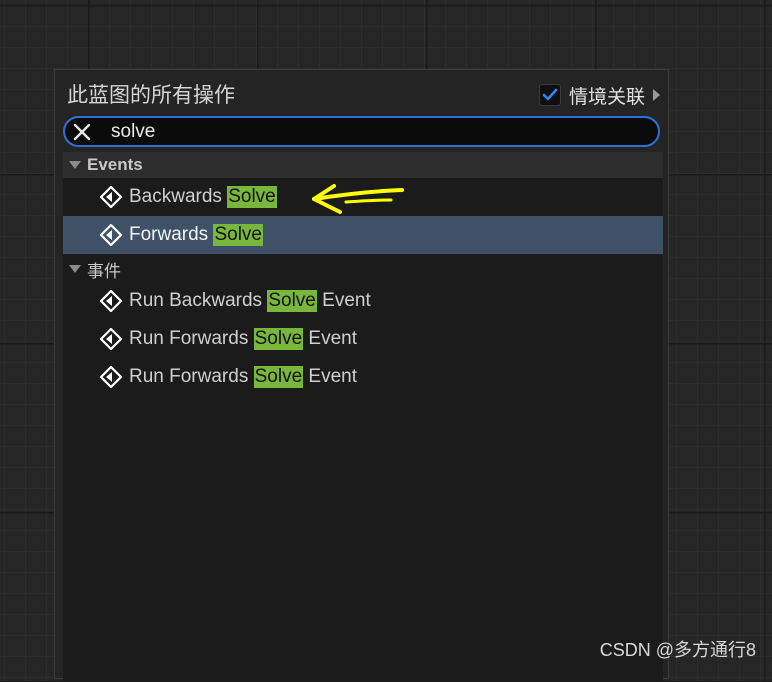 This screenshot has height=682, width=772. Describe the element at coordinates (198, 300) in the screenshot. I see `item-text-prefix: Run Backwards` at that location.